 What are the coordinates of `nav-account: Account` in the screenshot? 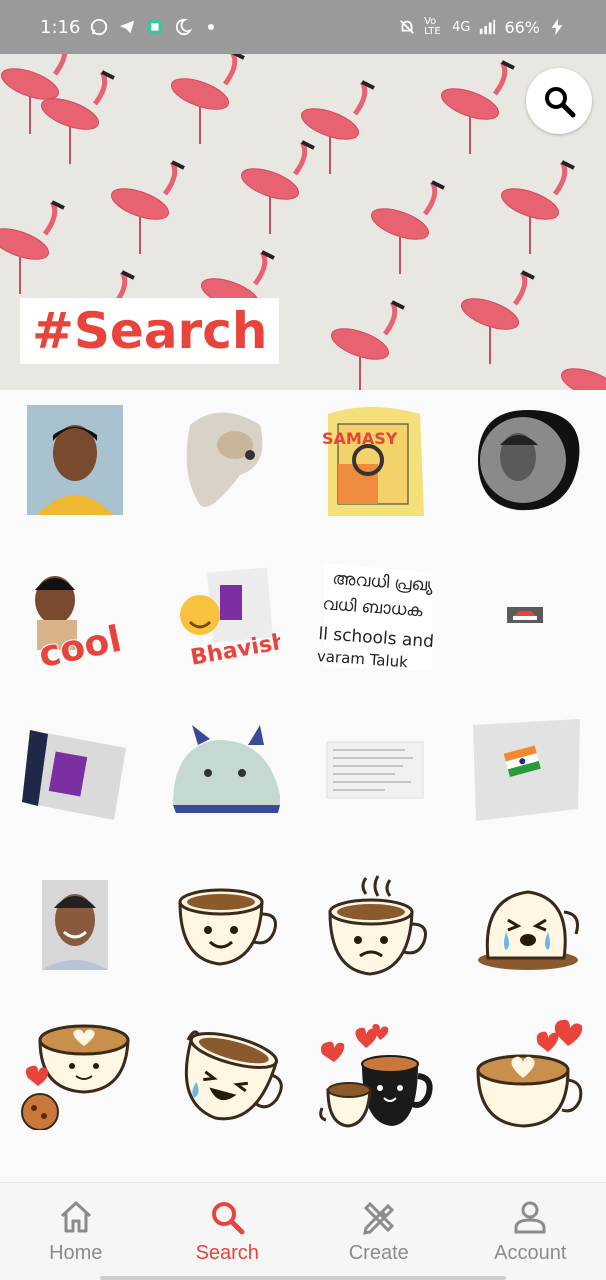 It's located at (530, 1231).